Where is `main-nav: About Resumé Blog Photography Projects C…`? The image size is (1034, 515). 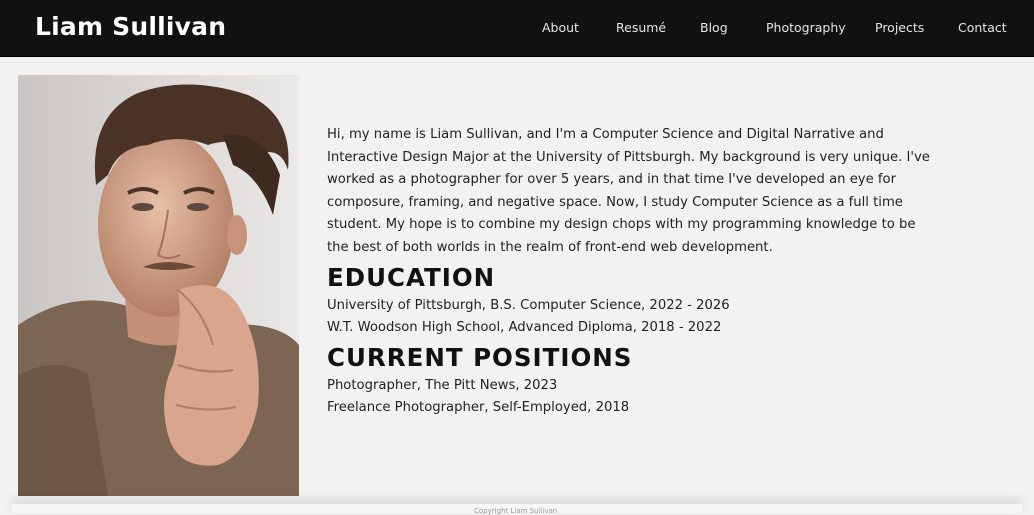 main-nav: About Resumé Blog Photography Projects C… is located at coordinates (517, 30).